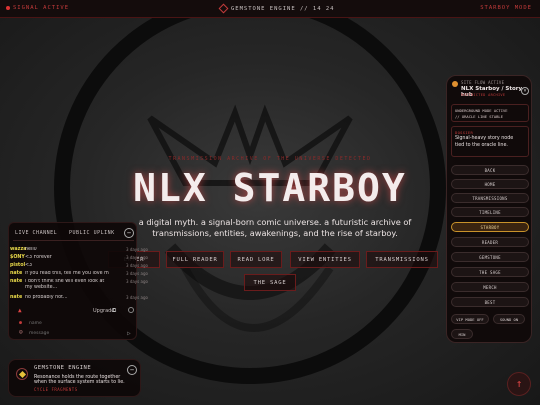 The width and height of the screenshot is (540, 405). Describe the element at coordinates (132, 370) in the screenshot. I see `gem-close-button: −` at that location.